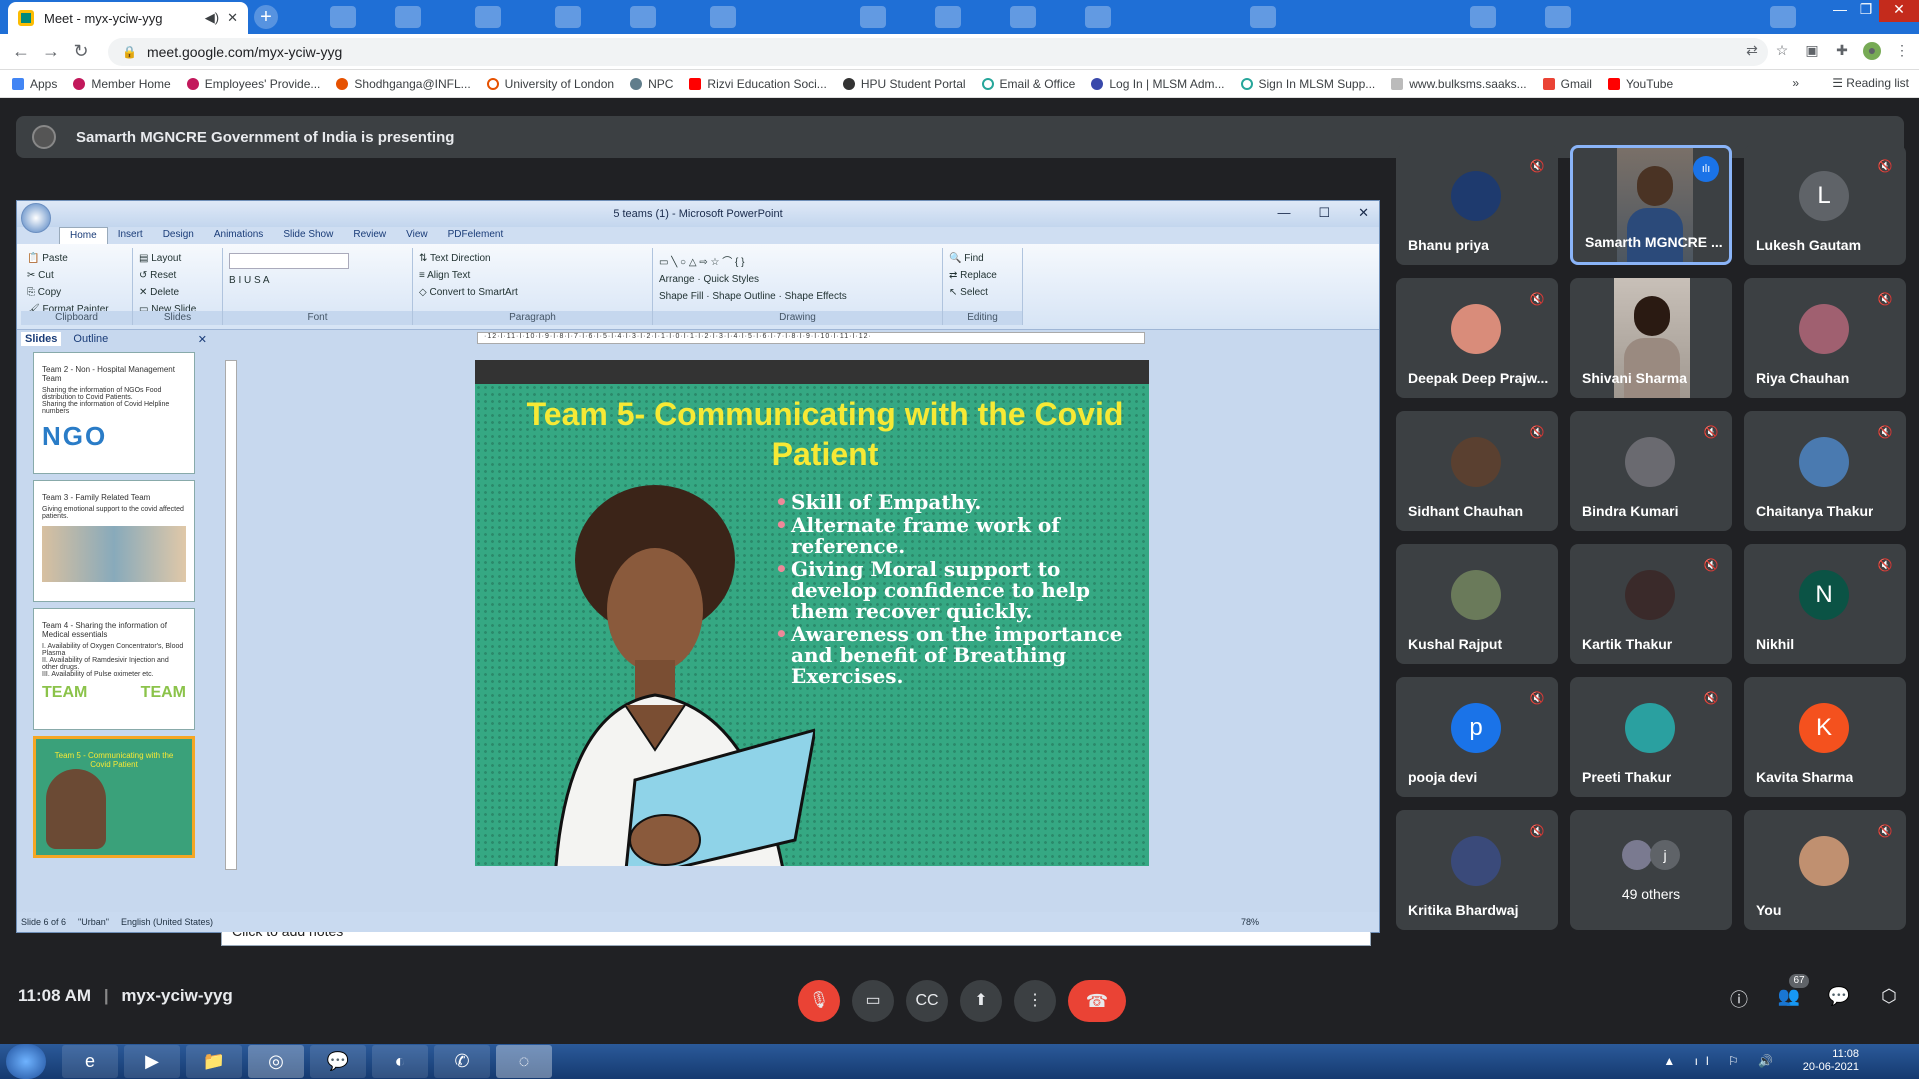  I want to click on reading-list-button: ☰ Reading list, so click(1870, 83).